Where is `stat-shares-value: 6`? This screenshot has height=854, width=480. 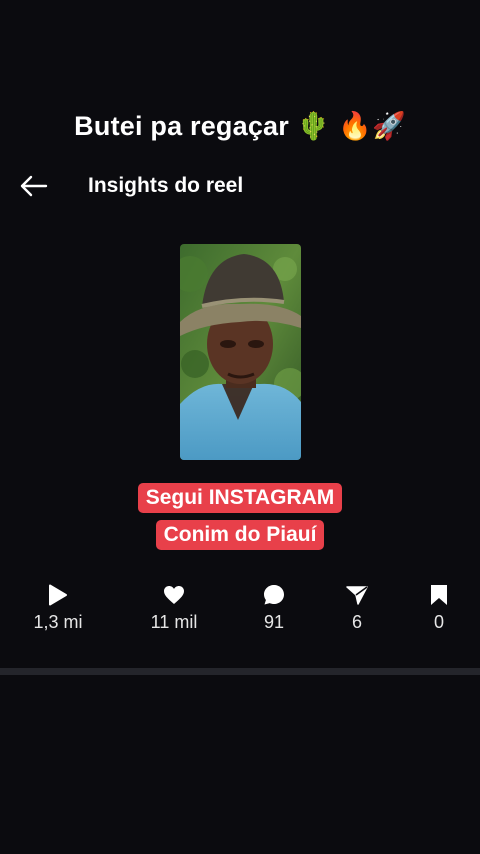
stat-shares-value: 6 is located at coordinates (356, 622).